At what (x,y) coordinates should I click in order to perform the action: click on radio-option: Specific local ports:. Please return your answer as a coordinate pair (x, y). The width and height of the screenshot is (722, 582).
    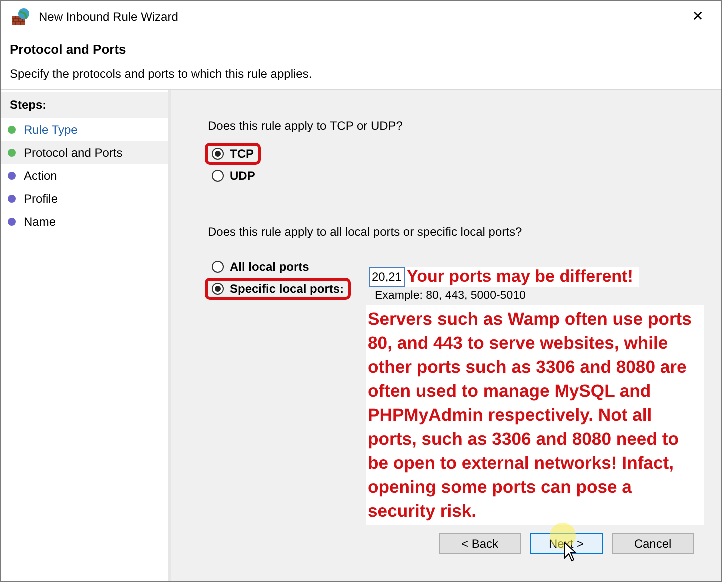
    Looking at the image, I should click on (278, 289).